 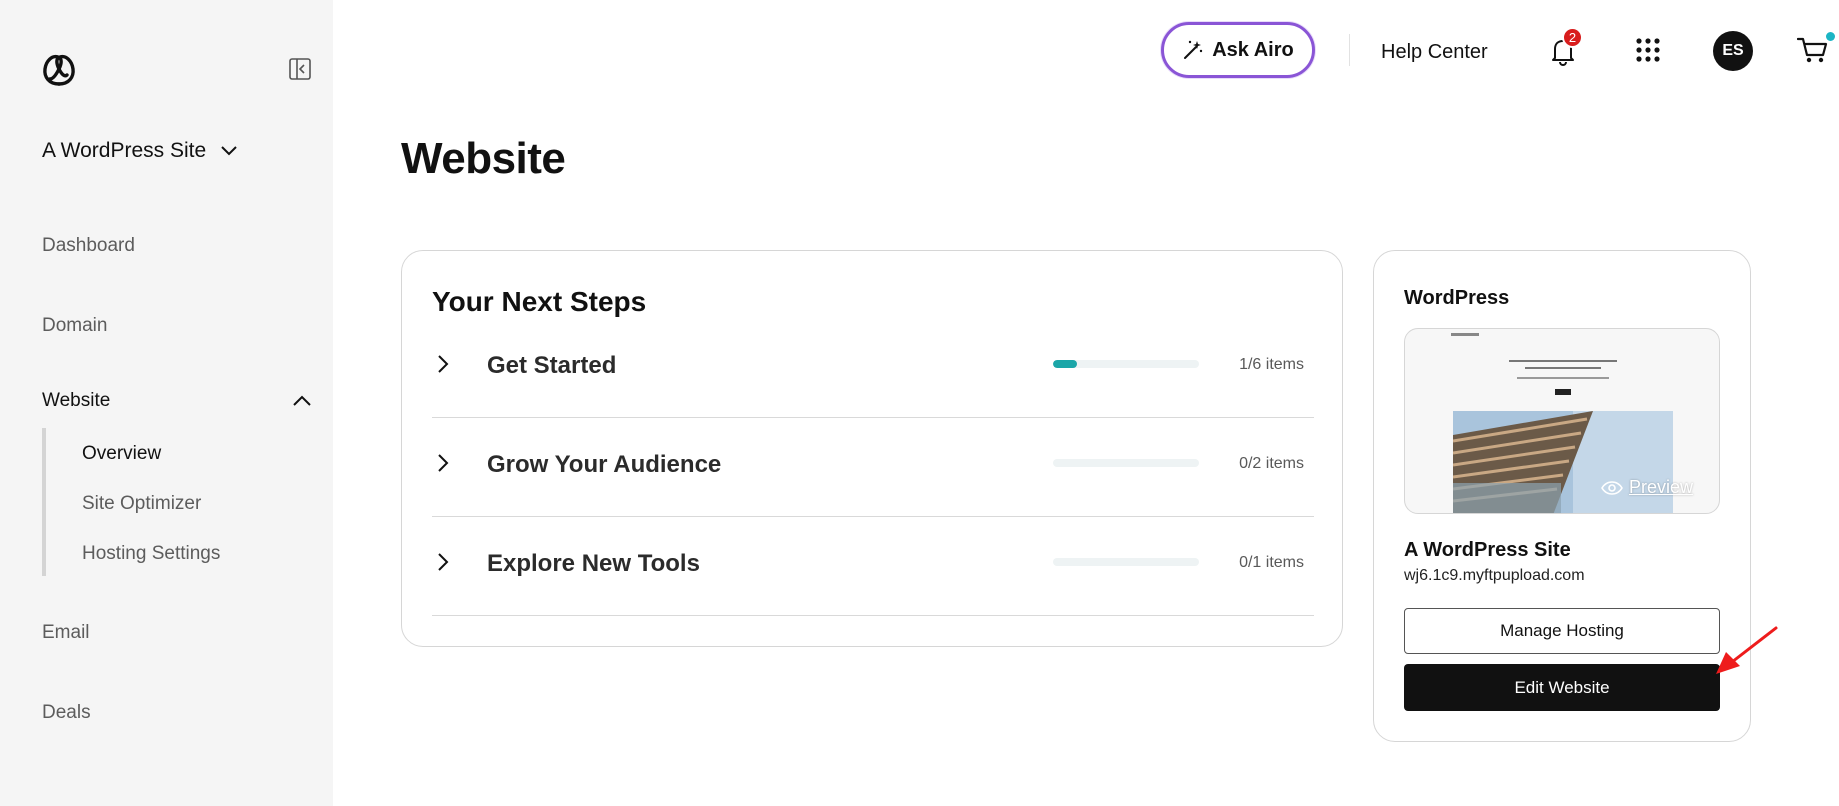 What do you see at coordinates (1563, 392) in the screenshot?
I see `preview-button-shape` at bounding box center [1563, 392].